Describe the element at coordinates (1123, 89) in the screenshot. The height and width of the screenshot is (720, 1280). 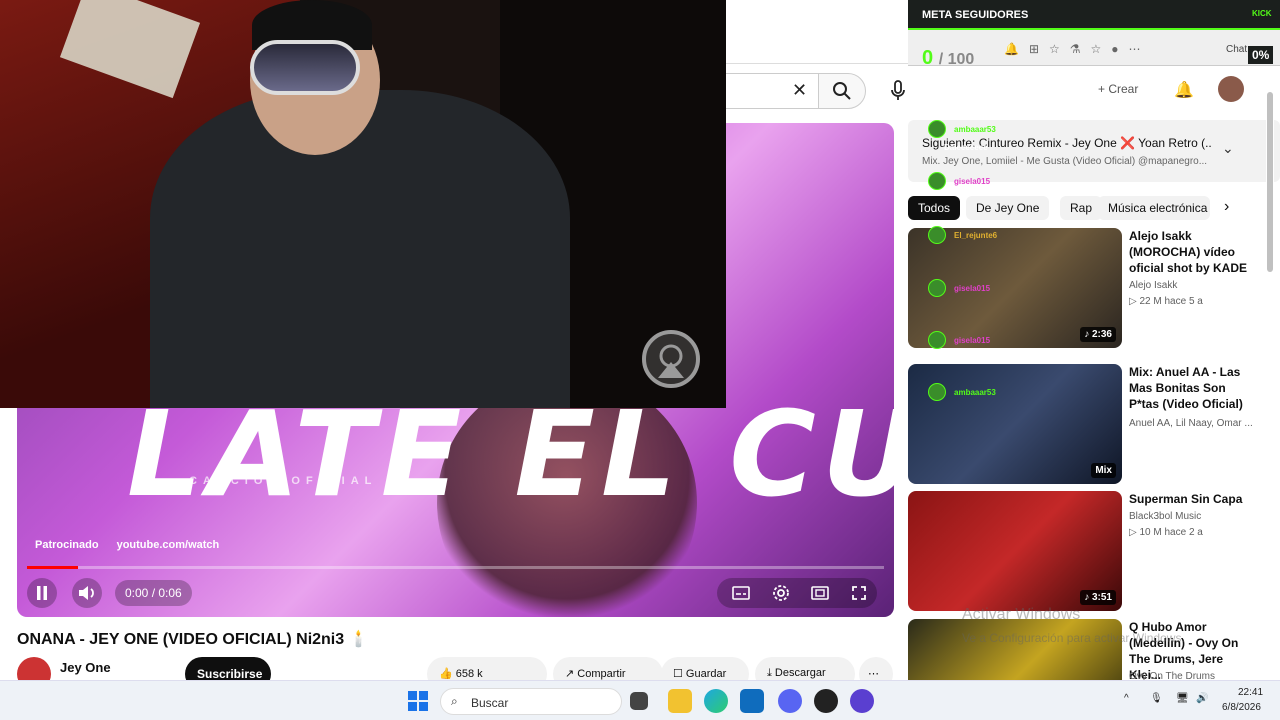
I see `create-label: Crear` at that location.